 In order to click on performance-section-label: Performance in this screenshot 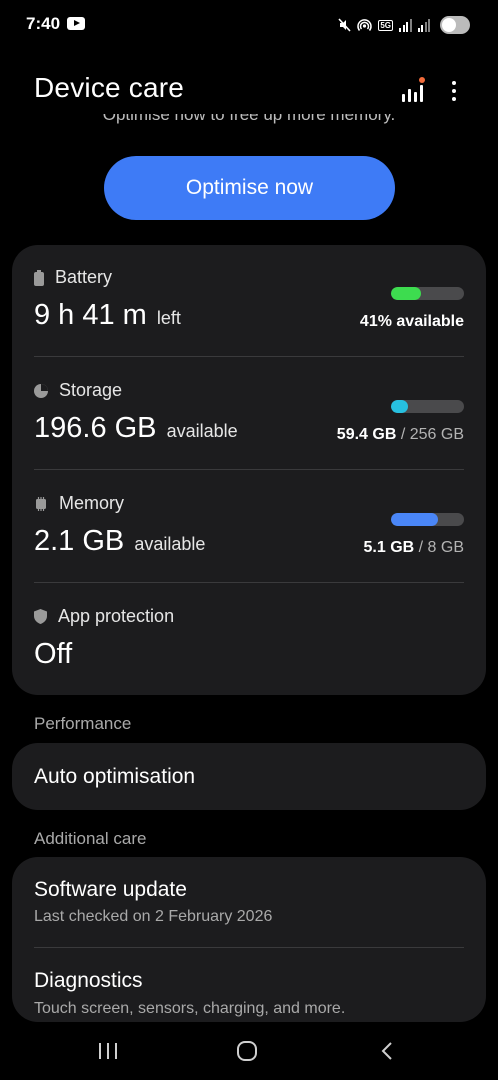, I will do `click(83, 723)`.